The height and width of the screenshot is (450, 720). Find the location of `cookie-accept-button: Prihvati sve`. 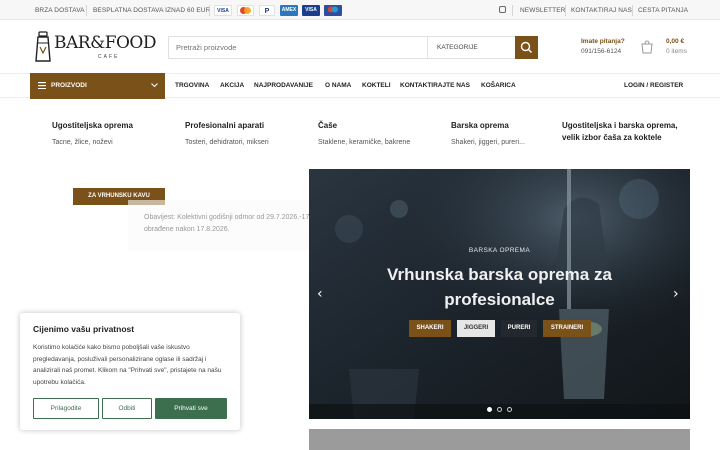

cookie-accept-button: Prihvati sve is located at coordinates (191, 408).